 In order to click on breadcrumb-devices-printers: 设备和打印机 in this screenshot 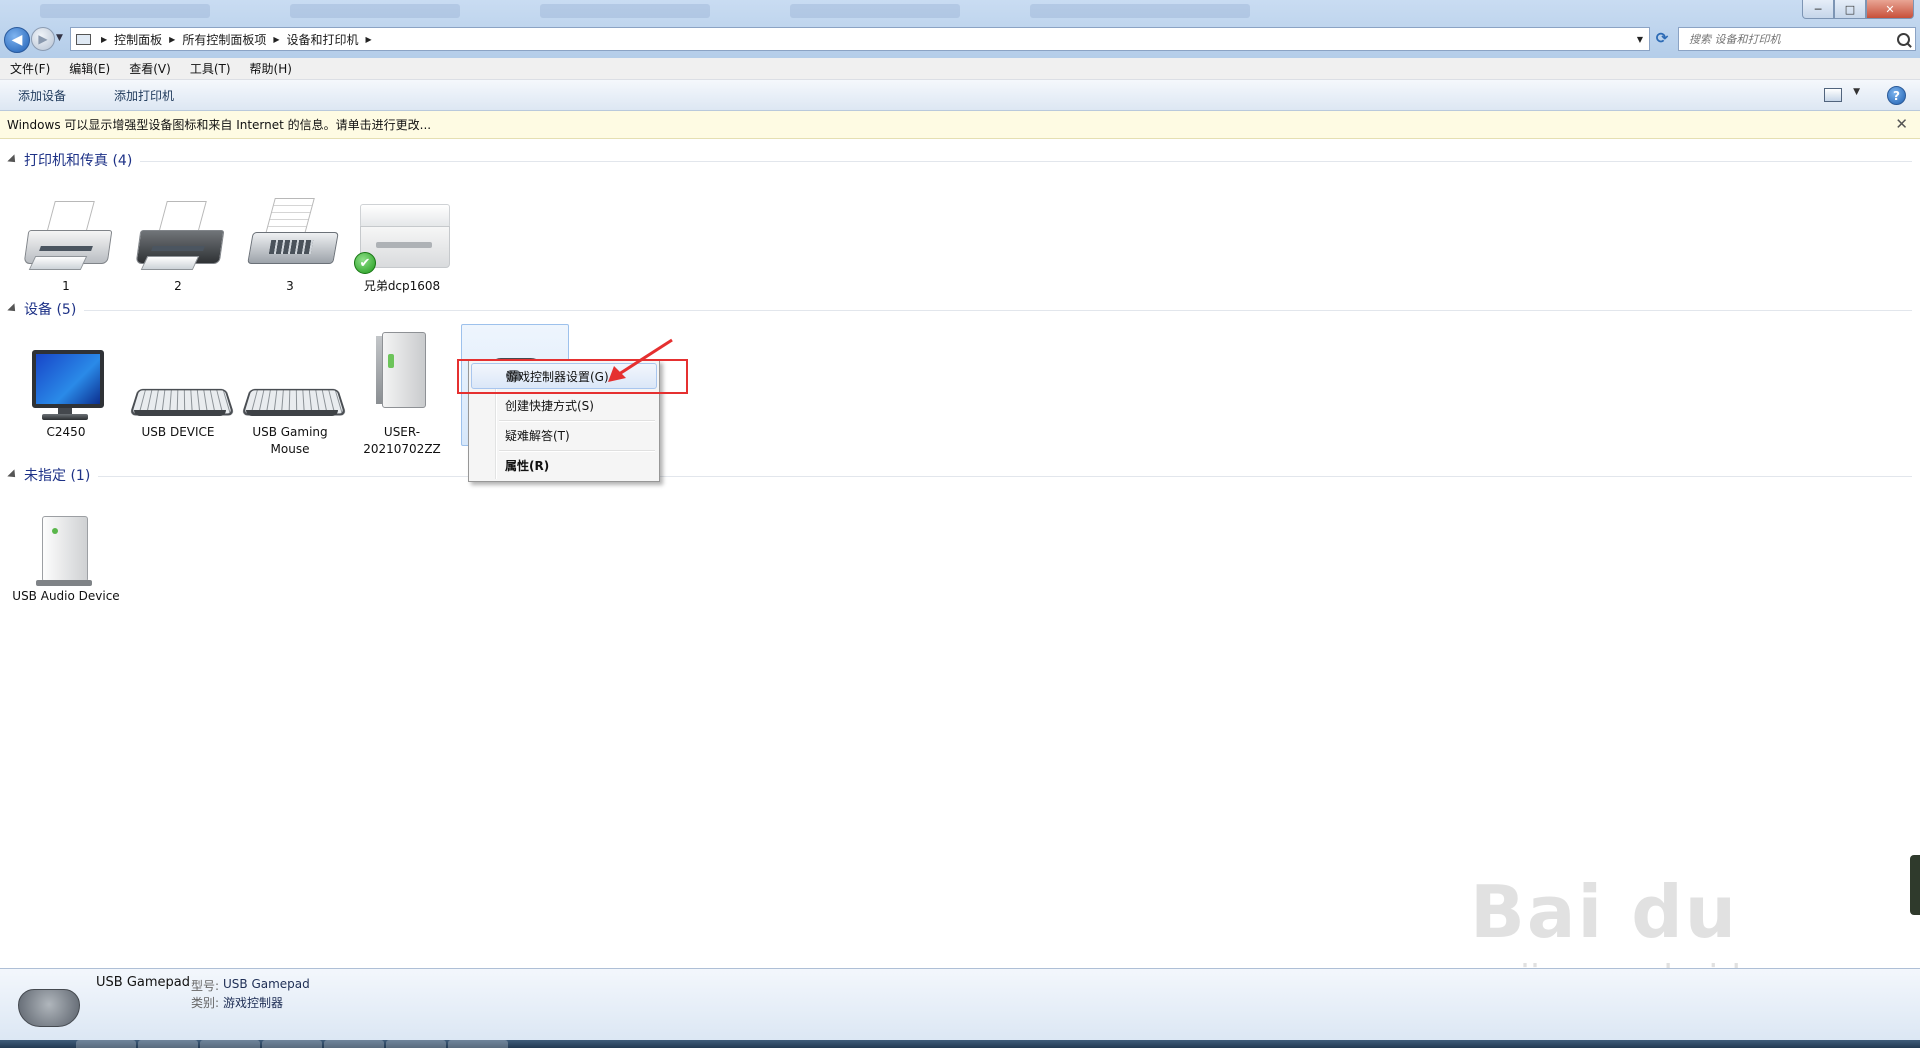, I will do `click(323, 39)`.